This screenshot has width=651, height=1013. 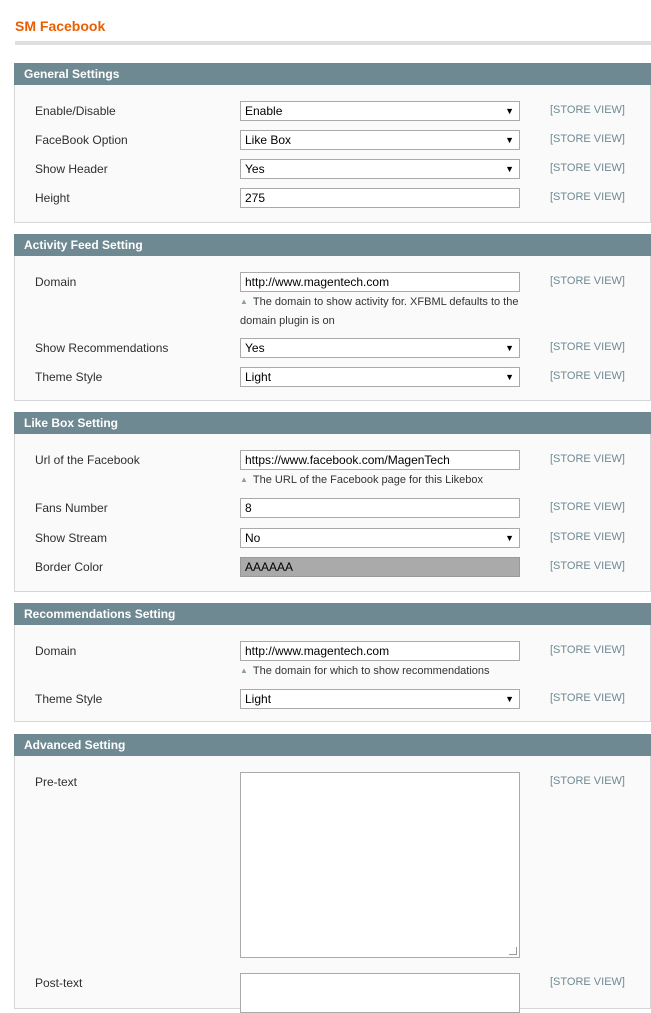 What do you see at coordinates (380, 198) in the screenshot?
I see `height-input: 275` at bounding box center [380, 198].